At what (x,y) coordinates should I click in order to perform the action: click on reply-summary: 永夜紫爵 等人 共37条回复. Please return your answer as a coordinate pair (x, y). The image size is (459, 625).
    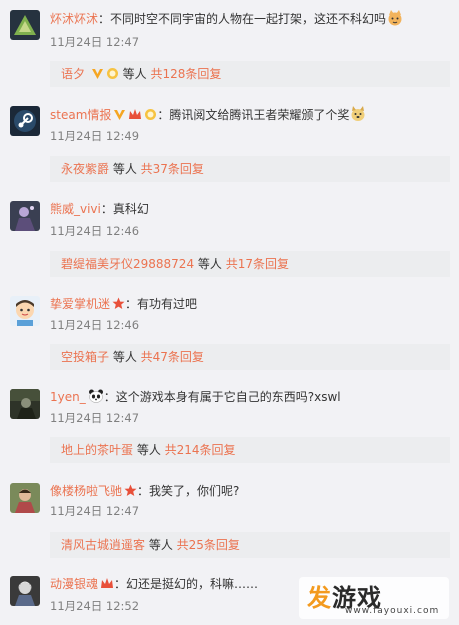
    Looking at the image, I should click on (250, 169).